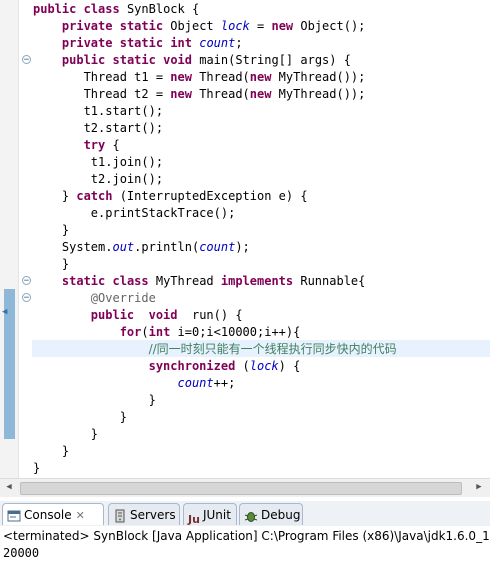  Describe the element at coordinates (199, 94) in the screenshot. I see `code-line: Thread t2 = new Thread(new MyThread());` at that location.